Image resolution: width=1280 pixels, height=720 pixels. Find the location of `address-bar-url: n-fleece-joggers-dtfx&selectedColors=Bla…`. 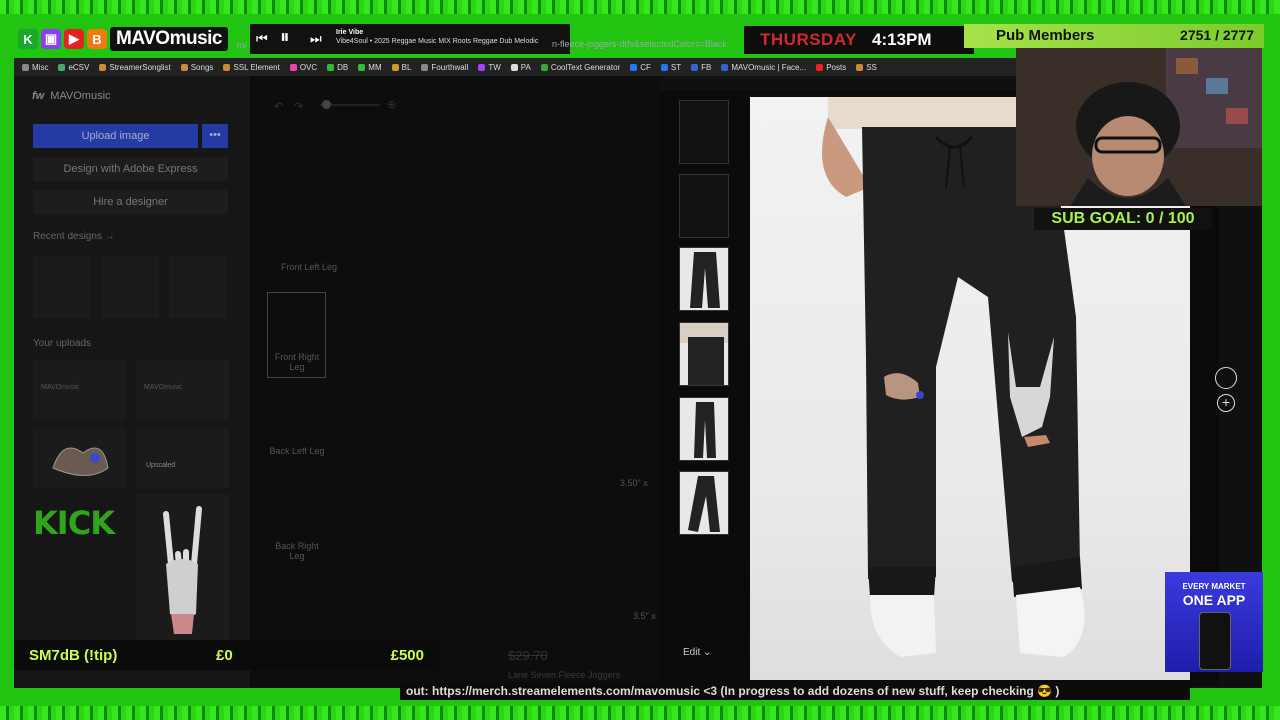

address-bar-url: n-fleece-joggers-dtfx&selectedColors=Bla… is located at coordinates (639, 44).